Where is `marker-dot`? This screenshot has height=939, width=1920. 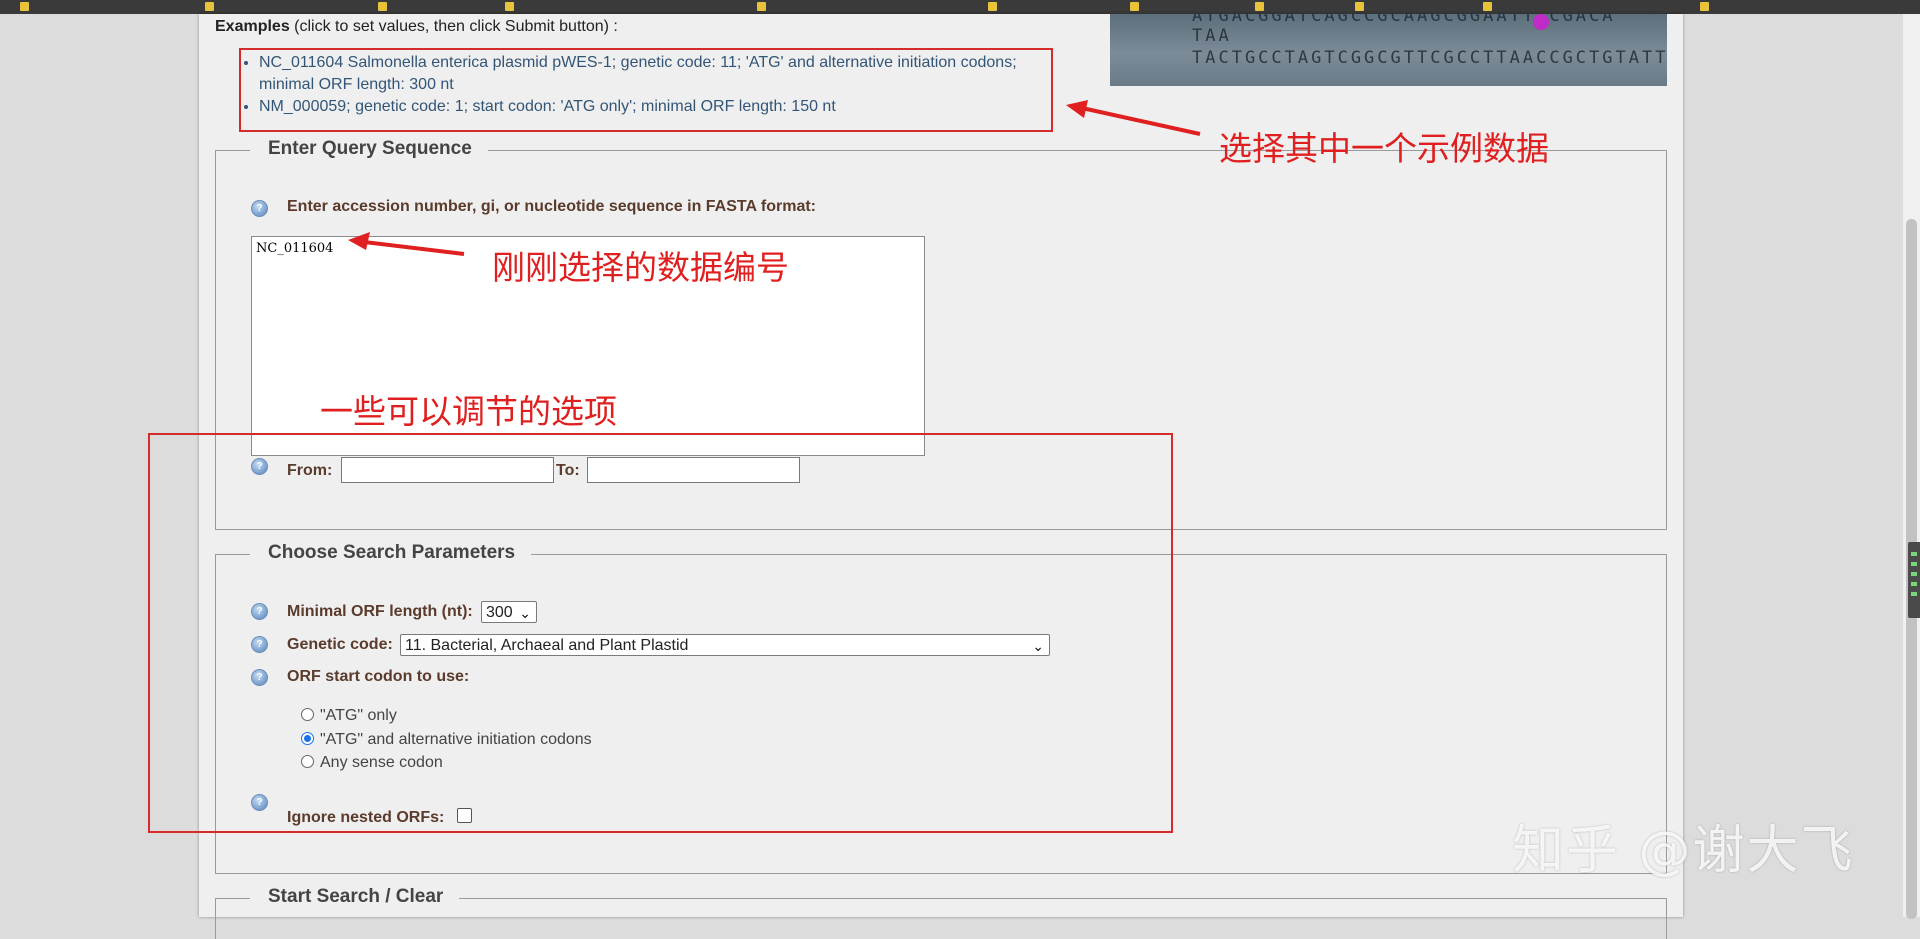 marker-dot is located at coordinates (1541, 22).